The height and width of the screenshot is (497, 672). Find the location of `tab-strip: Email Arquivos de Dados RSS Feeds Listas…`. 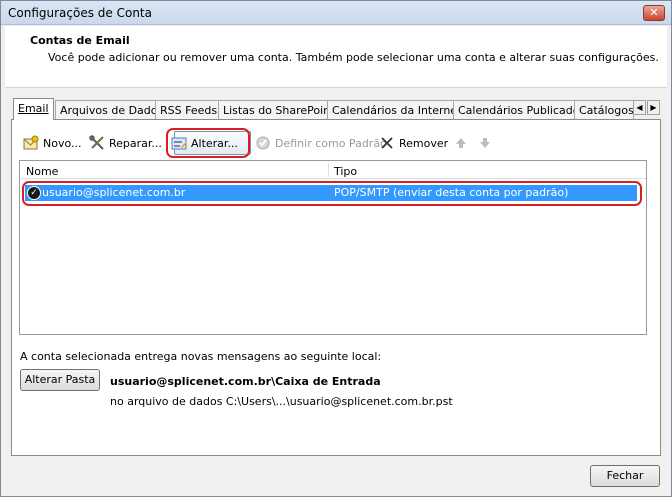

tab-strip: Email Arquivos de Dados RSS Feeds Listas… is located at coordinates (336, 109).